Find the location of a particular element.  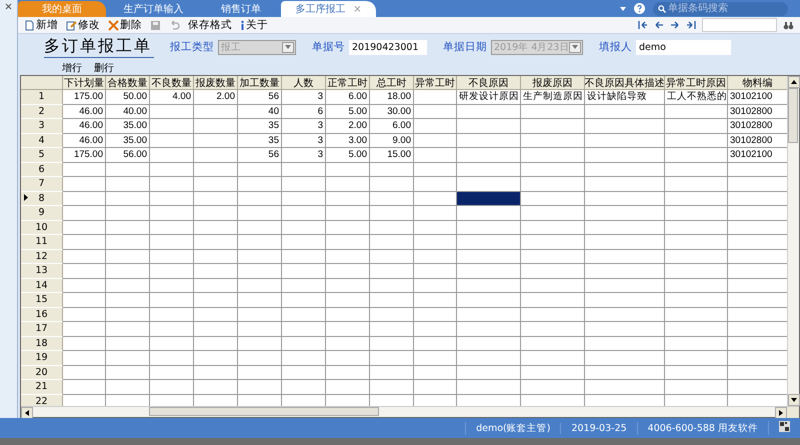

row-number: 6 is located at coordinates (42, 169).